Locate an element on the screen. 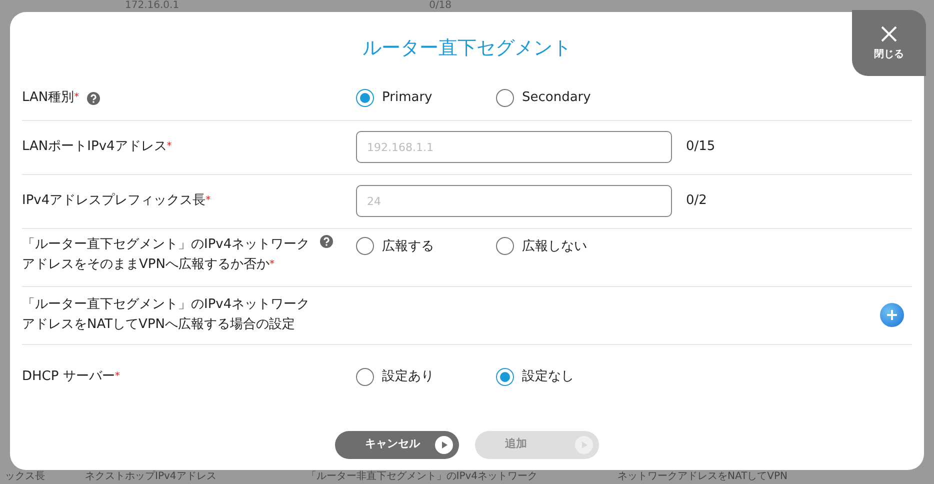 The width and height of the screenshot is (934, 484). character-counter: 0/2 is located at coordinates (696, 201).